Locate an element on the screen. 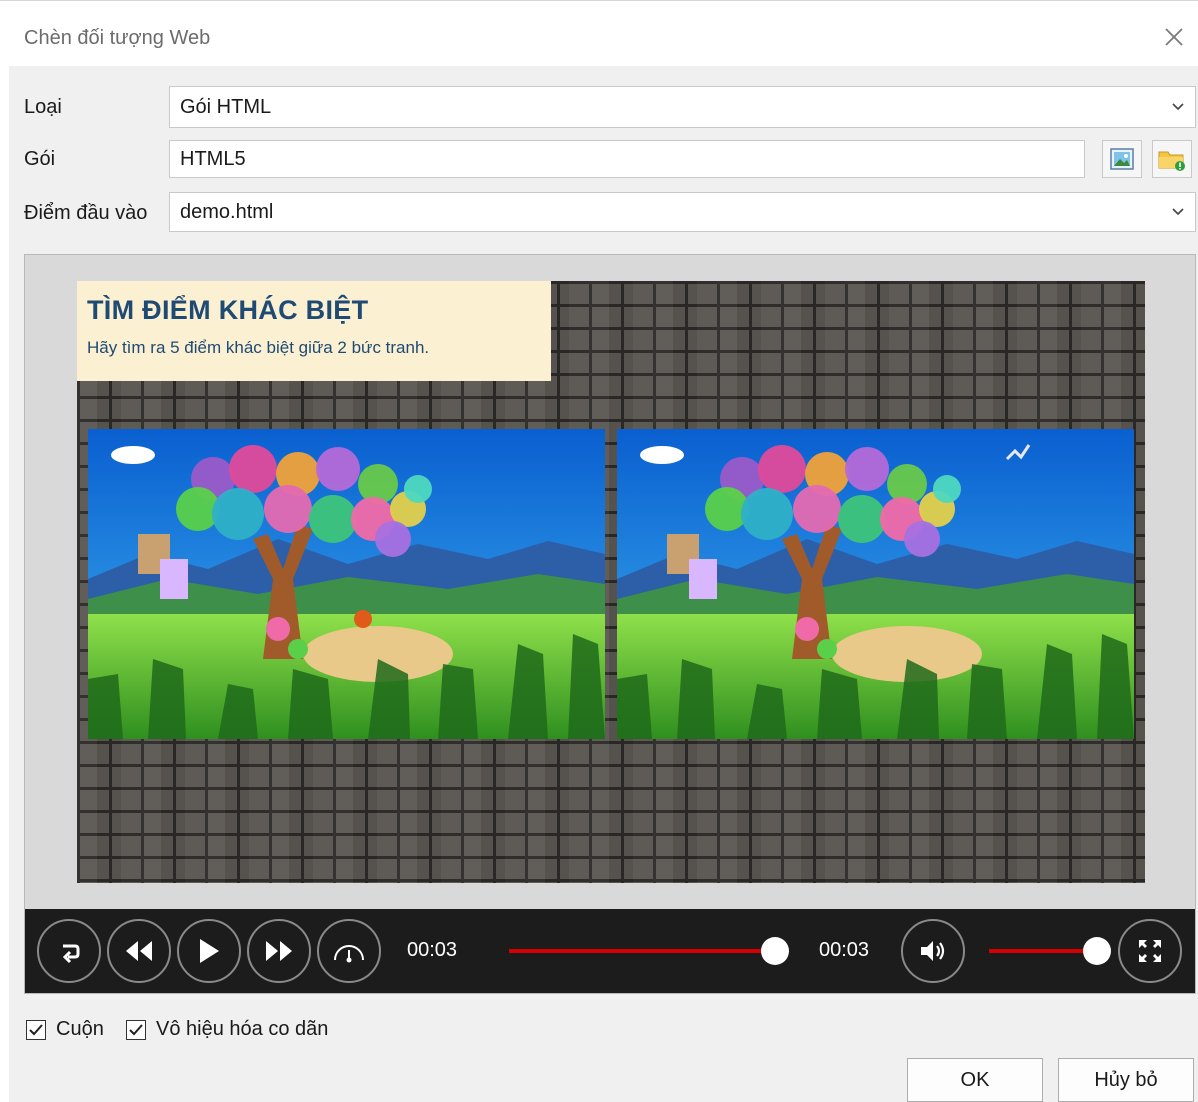 The width and height of the screenshot is (1198, 1102). play-button is located at coordinates (209, 951).